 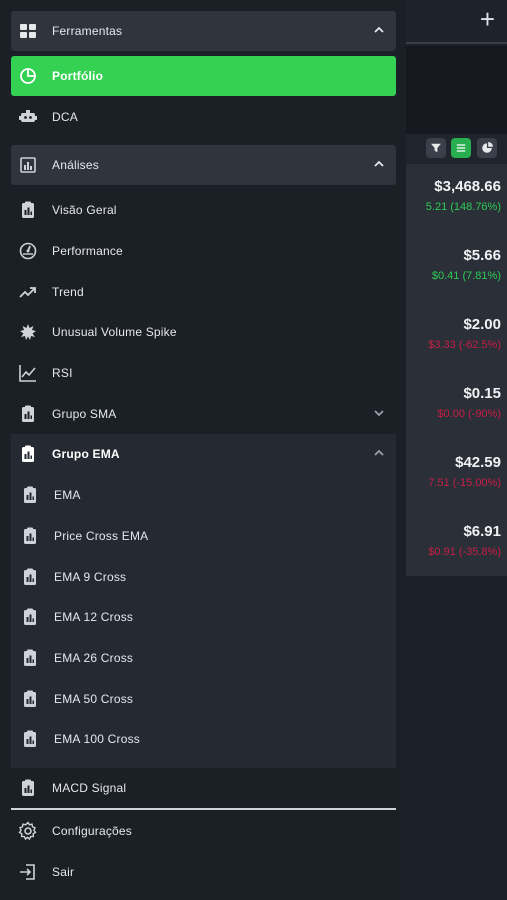 What do you see at coordinates (464, 552) in the screenshot?
I see `asset-change: $0.91 (-35.8%)` at bounding box center [464, 552].